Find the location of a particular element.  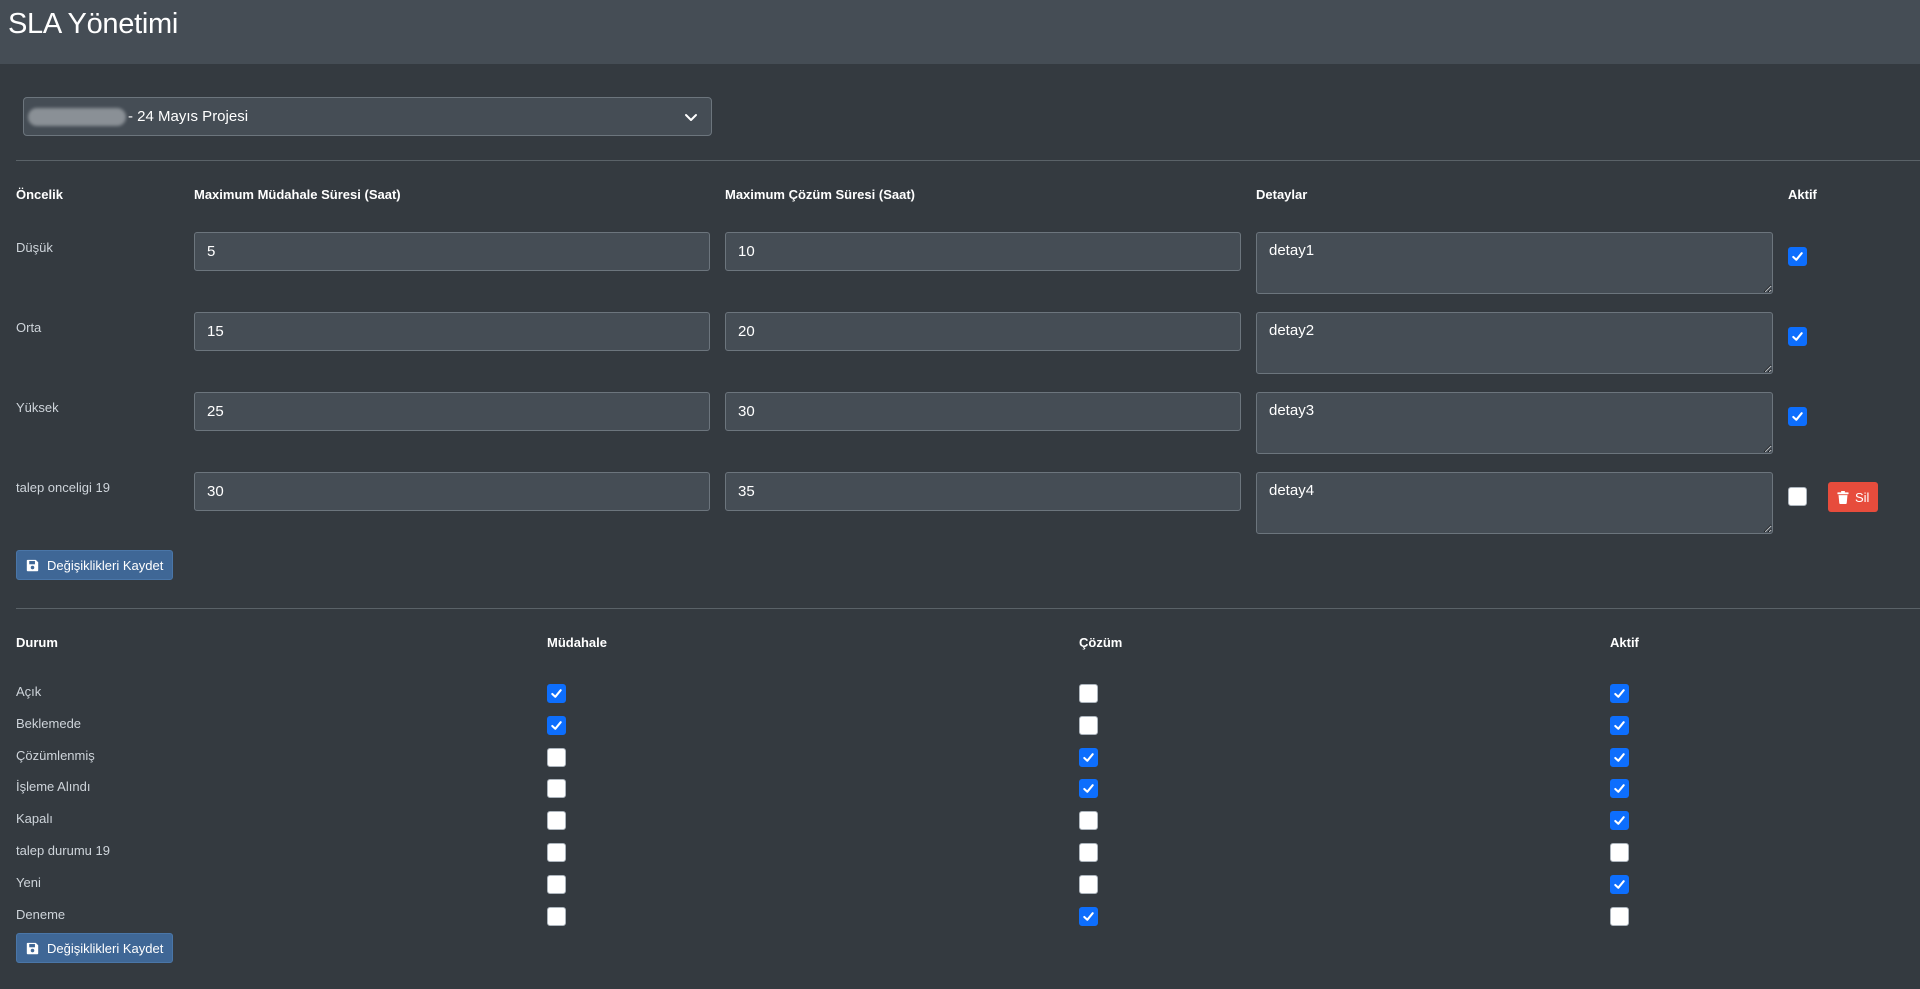

header-resolution: Çözüm is located at coordinates (1101, 642).